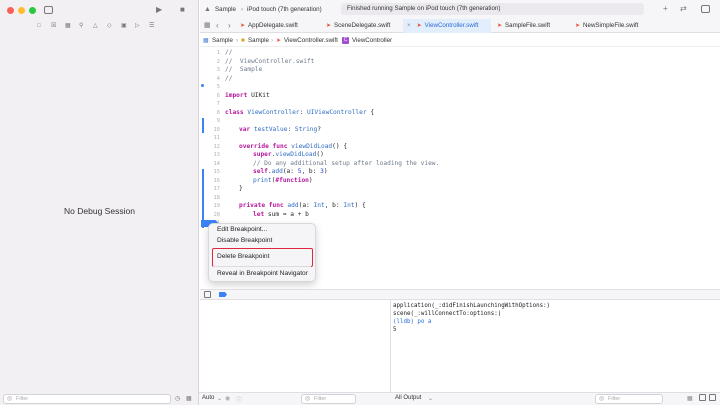  I want to click on folder-icon: □, so click(39, 26).